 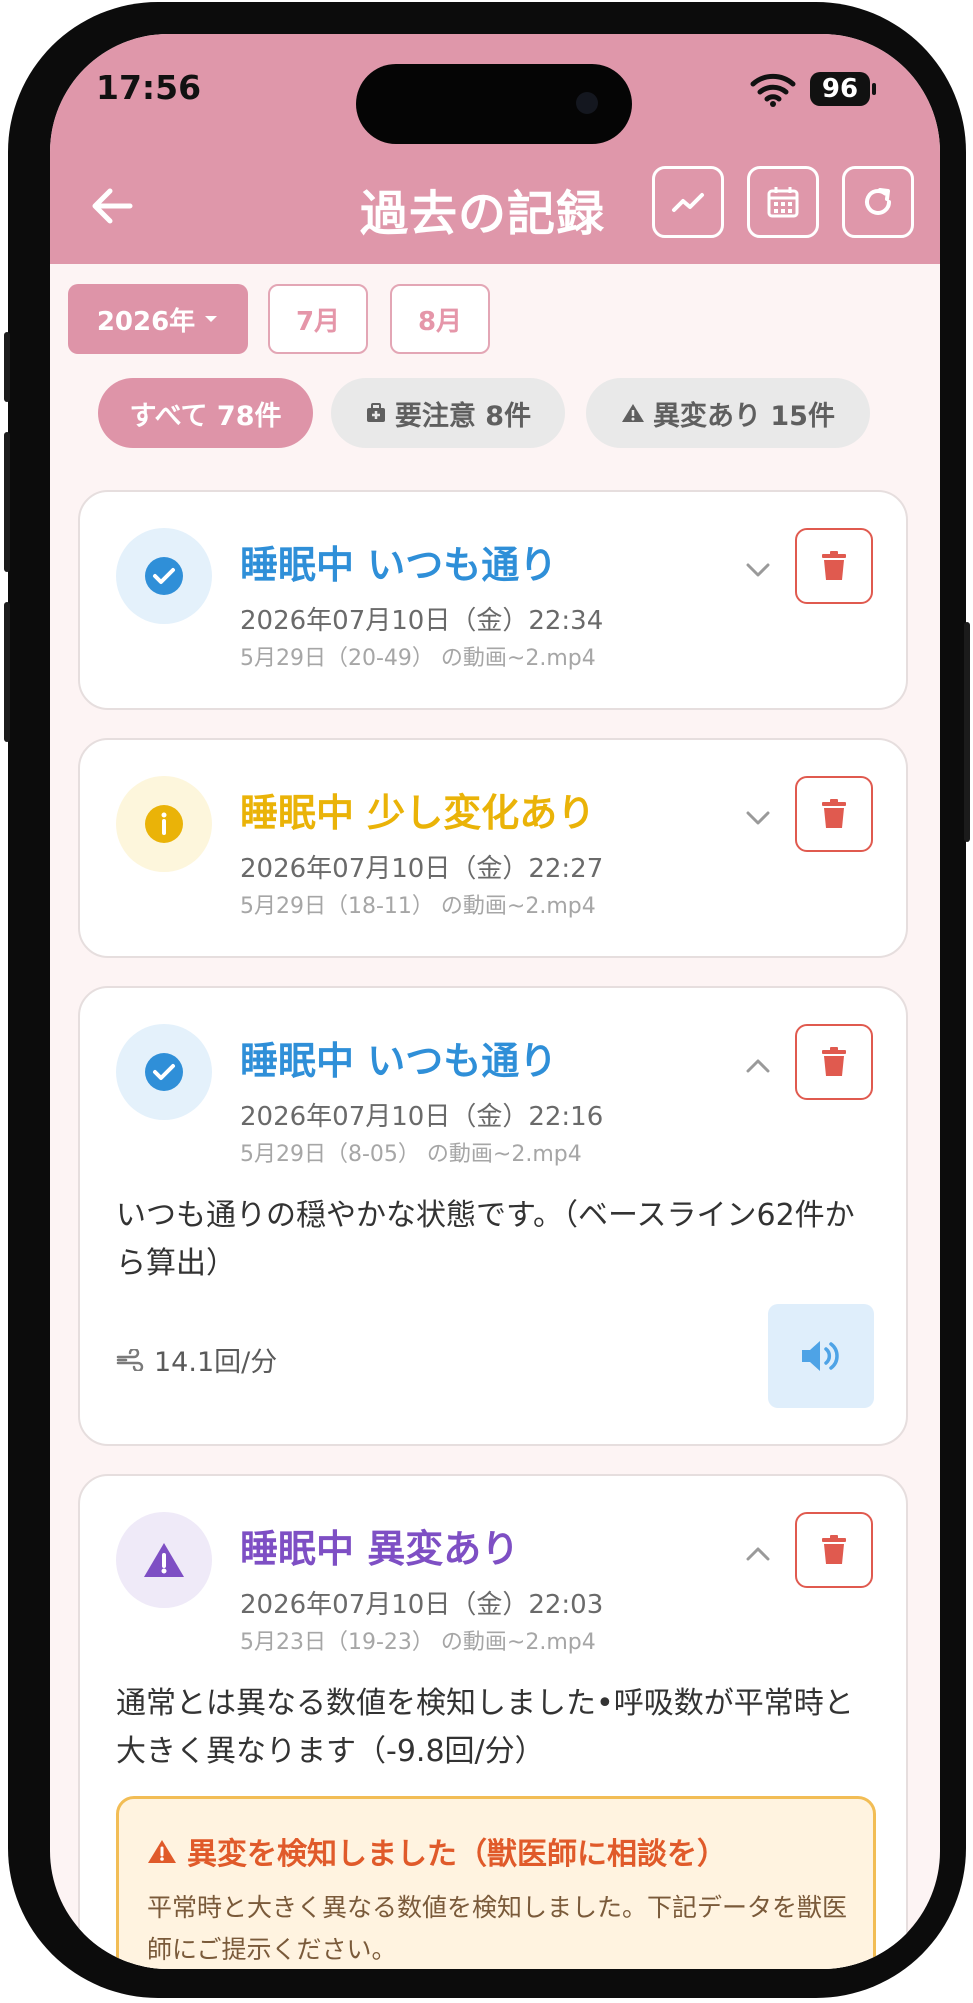 What do you see at coordinates (149, 87) in the screenshot?
I see `status-time: 17:56` at bounding box center [149, 87].